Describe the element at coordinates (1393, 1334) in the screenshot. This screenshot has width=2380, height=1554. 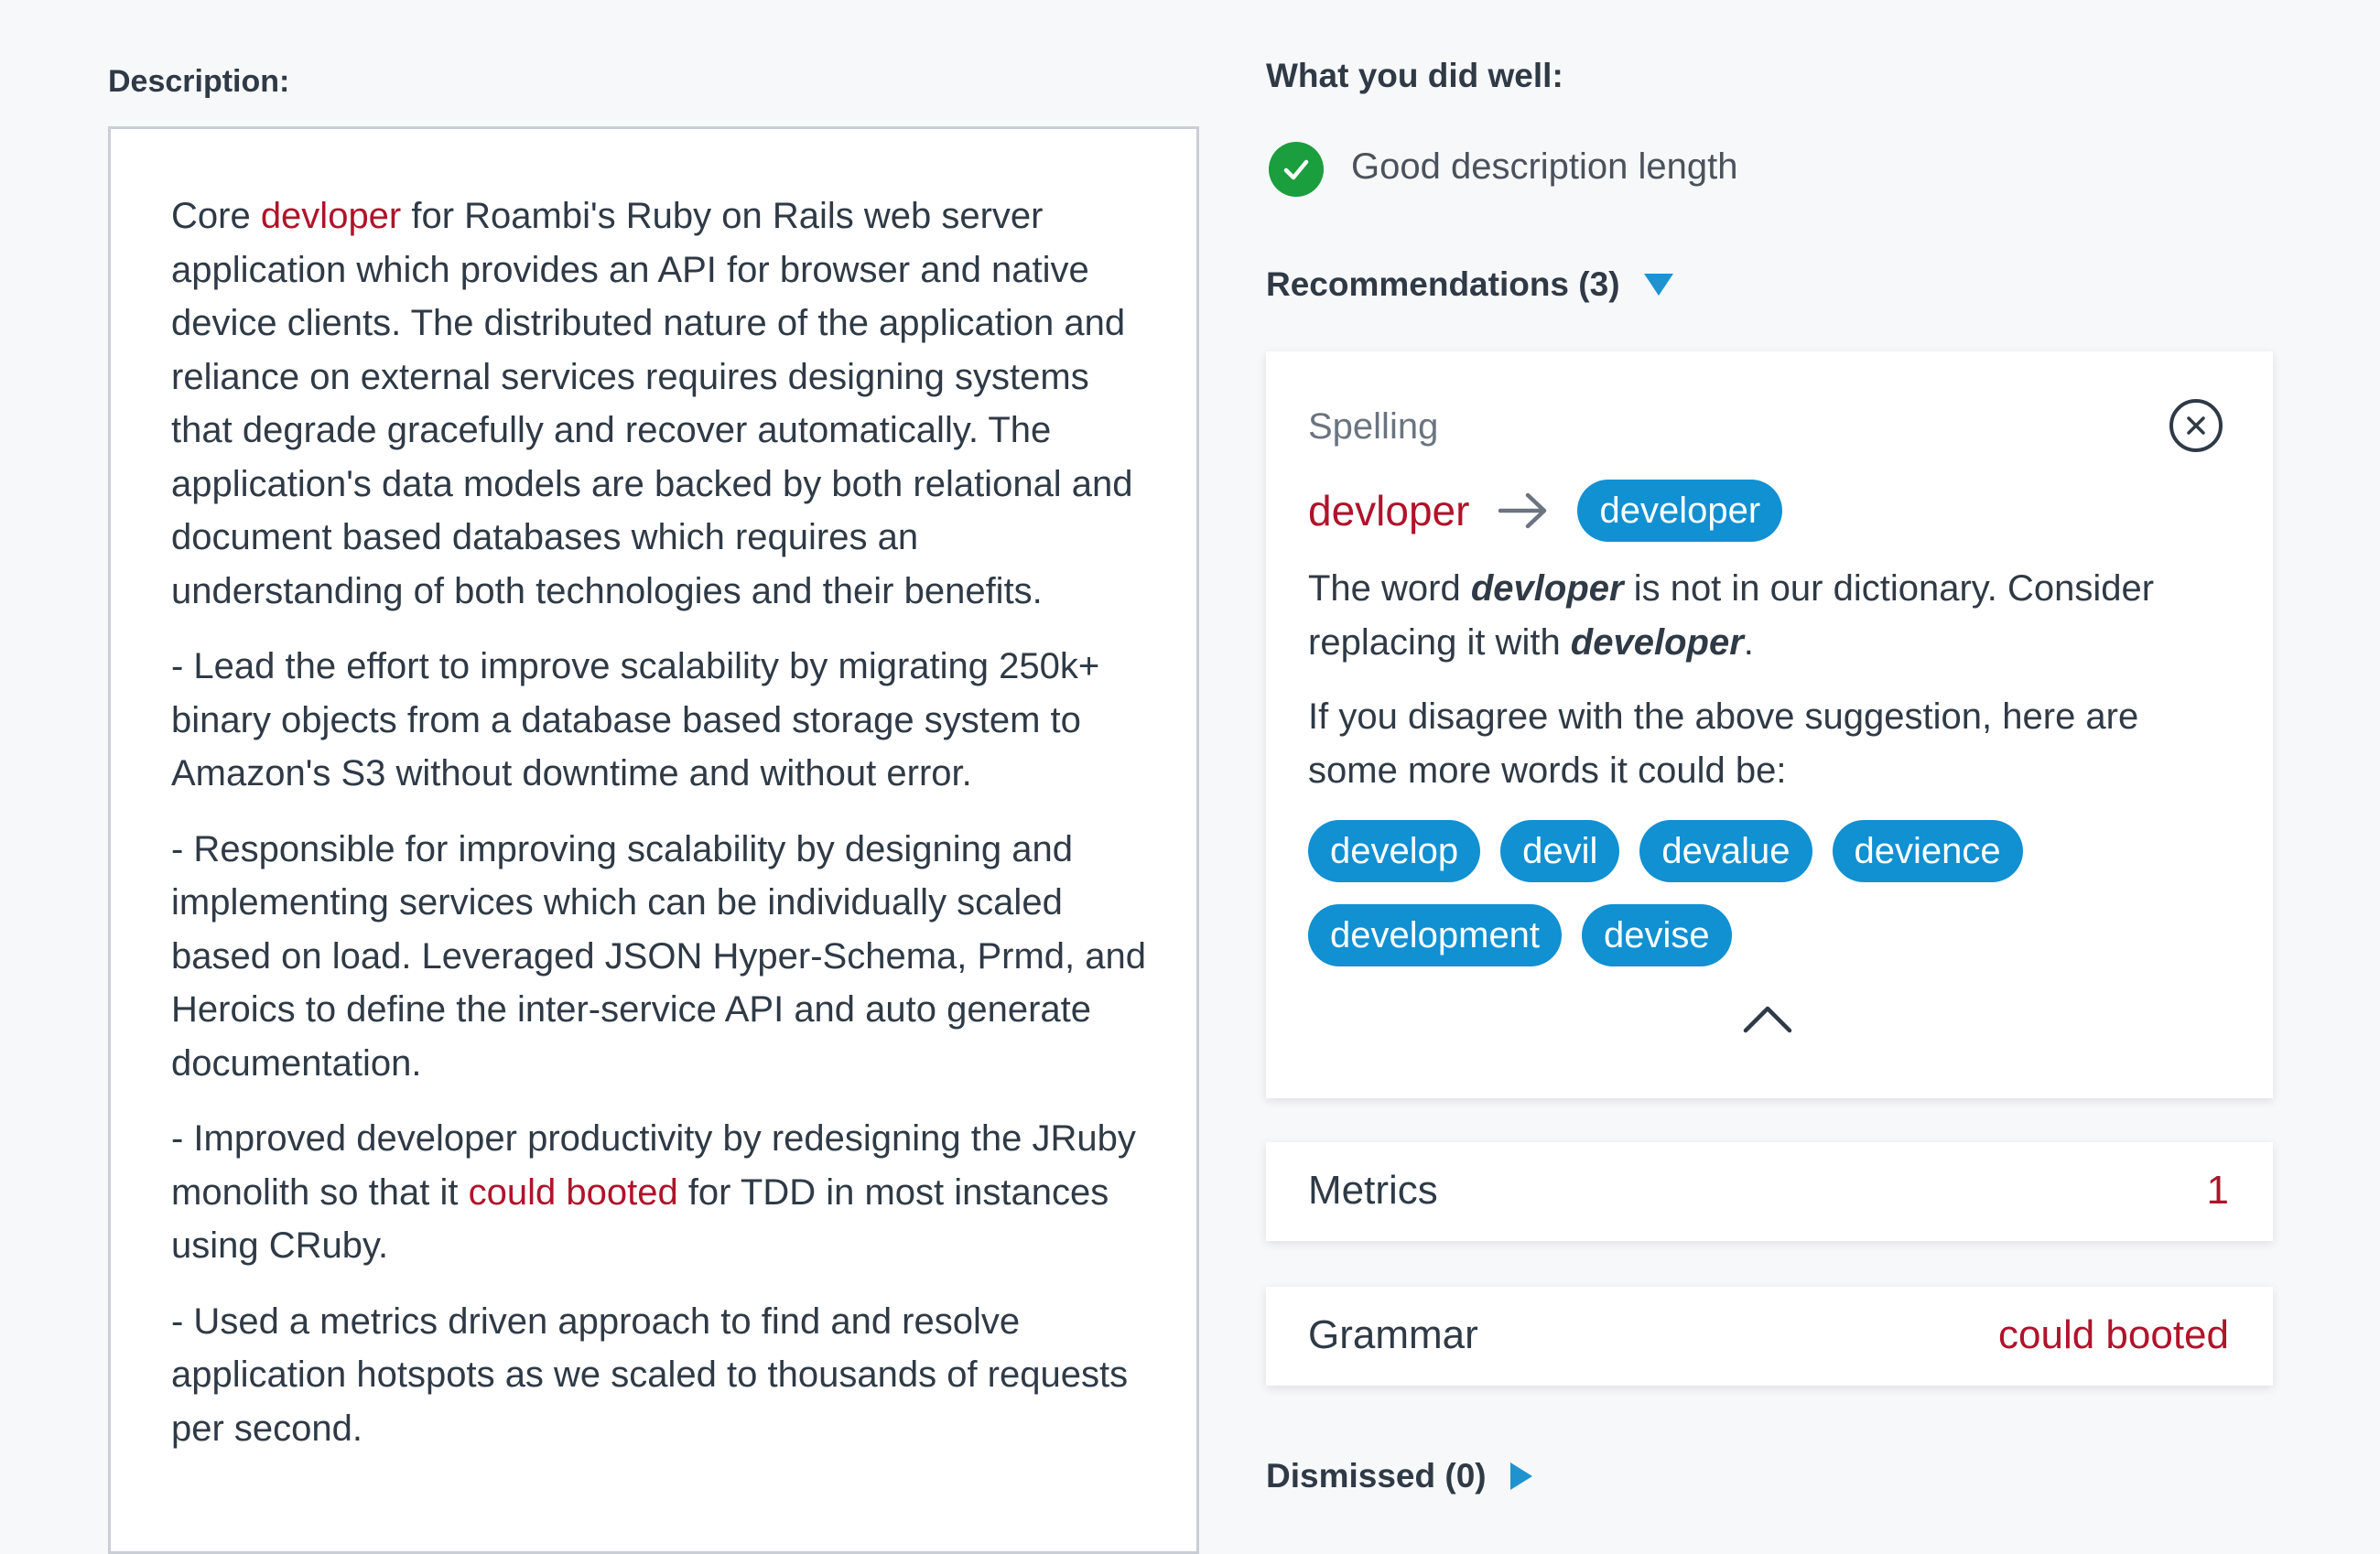
I see `grammar-label: Grammar` at that location.